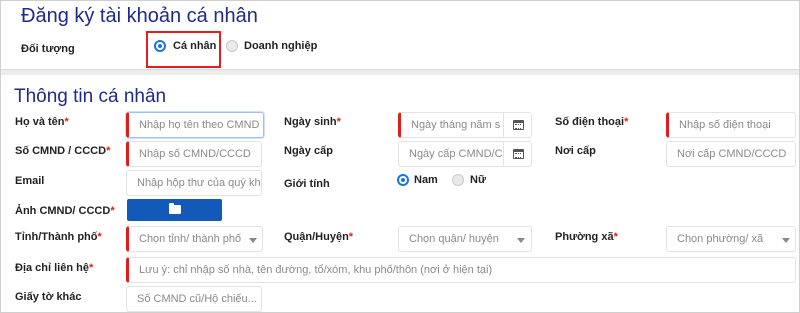 The image size is (800, 313). What do you see at coordinates (731, 125) in the screenshot?
I see `phone-input: Nhập số điện thoại` at bounding box center [731, 125].